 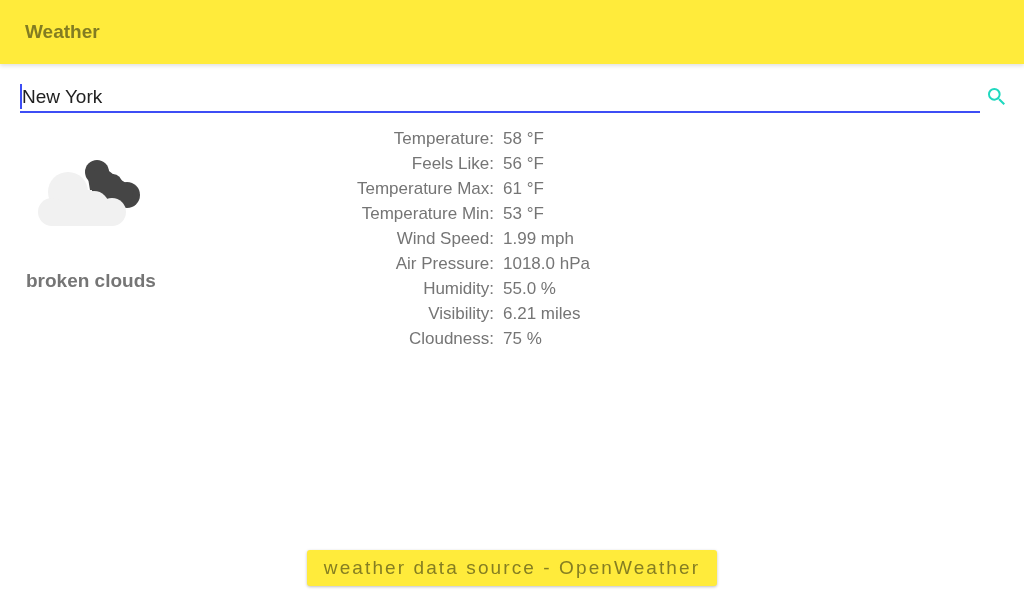 I want to click on detail-label: Visibility:, so click(x=460, y=314).